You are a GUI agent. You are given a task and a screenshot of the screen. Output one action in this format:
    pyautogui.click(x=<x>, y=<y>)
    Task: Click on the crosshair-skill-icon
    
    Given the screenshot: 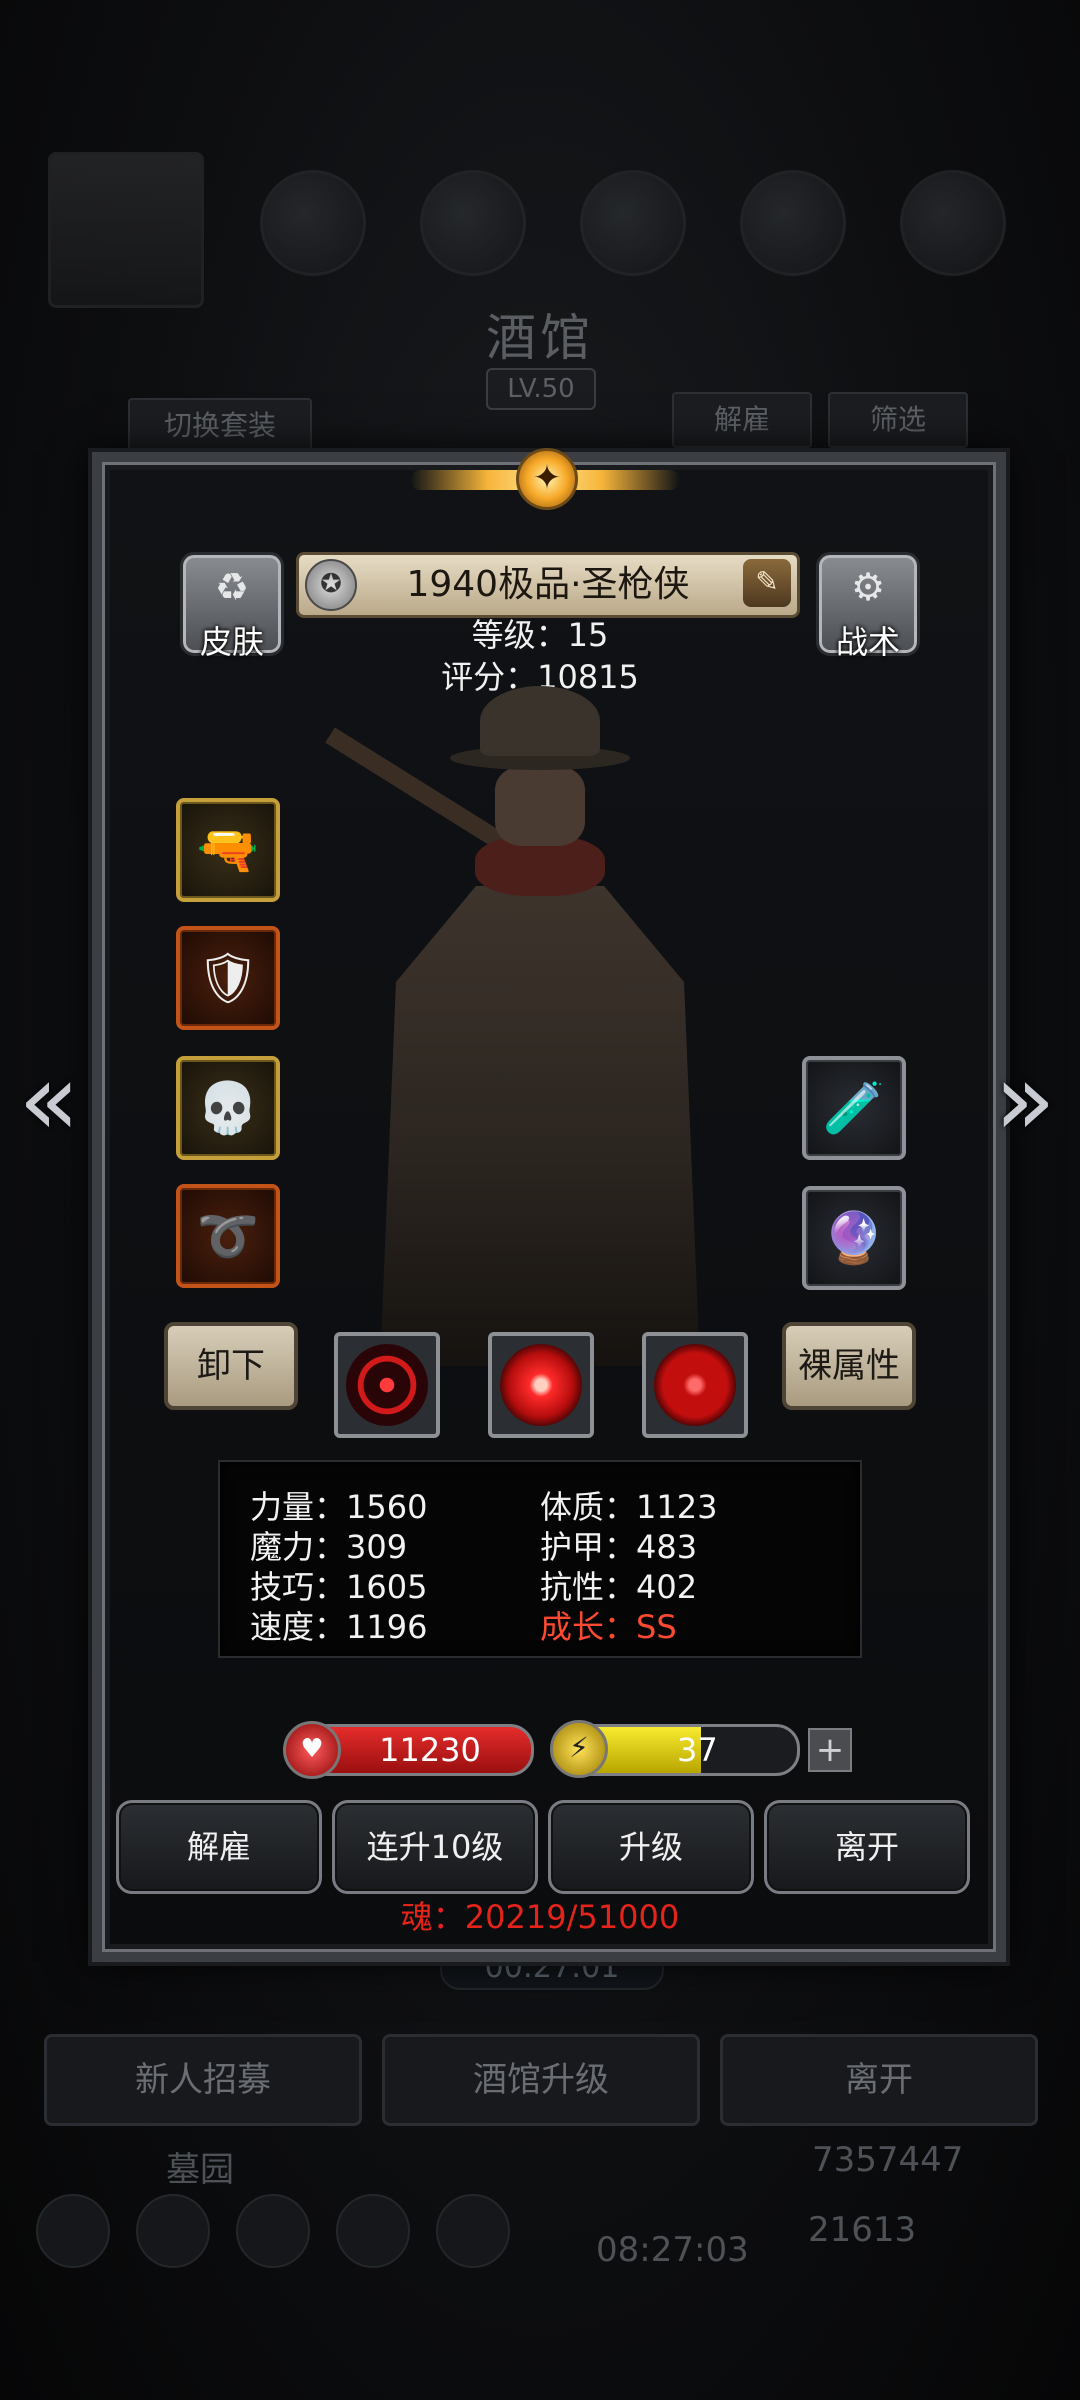 What is the action you would take?
    pyautogui.click(x=387, y=1385)
    